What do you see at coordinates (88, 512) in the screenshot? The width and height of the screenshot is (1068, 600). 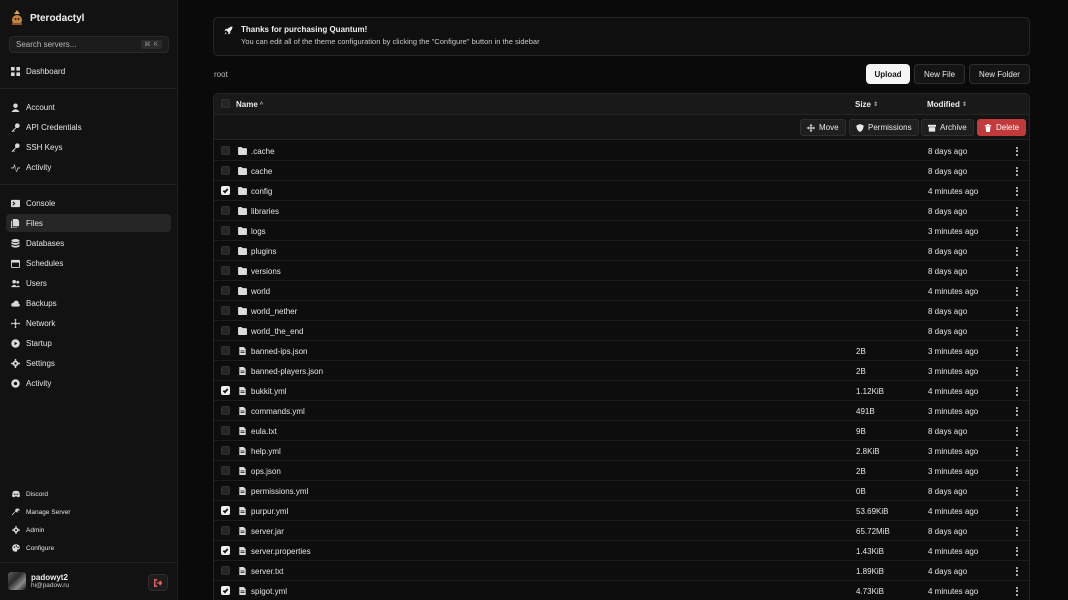 I see `sidebar-item-manage-server: Manage Server` at bounding box center [88, 512].